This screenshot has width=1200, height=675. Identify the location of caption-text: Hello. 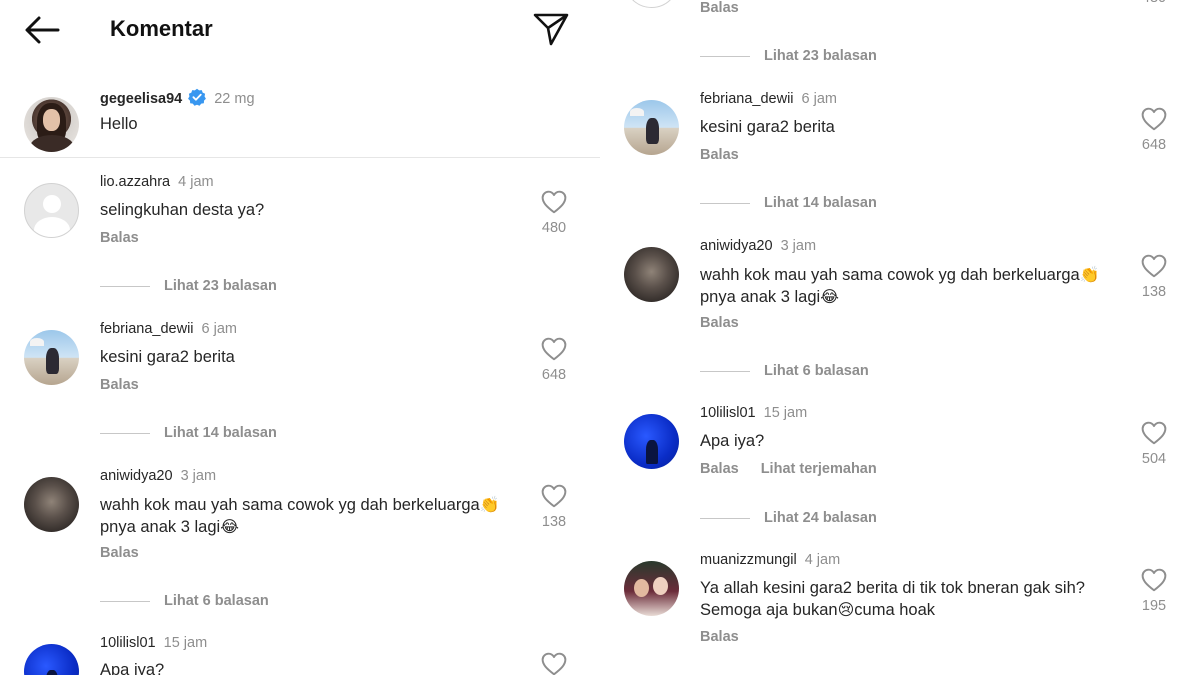
(119, 124).